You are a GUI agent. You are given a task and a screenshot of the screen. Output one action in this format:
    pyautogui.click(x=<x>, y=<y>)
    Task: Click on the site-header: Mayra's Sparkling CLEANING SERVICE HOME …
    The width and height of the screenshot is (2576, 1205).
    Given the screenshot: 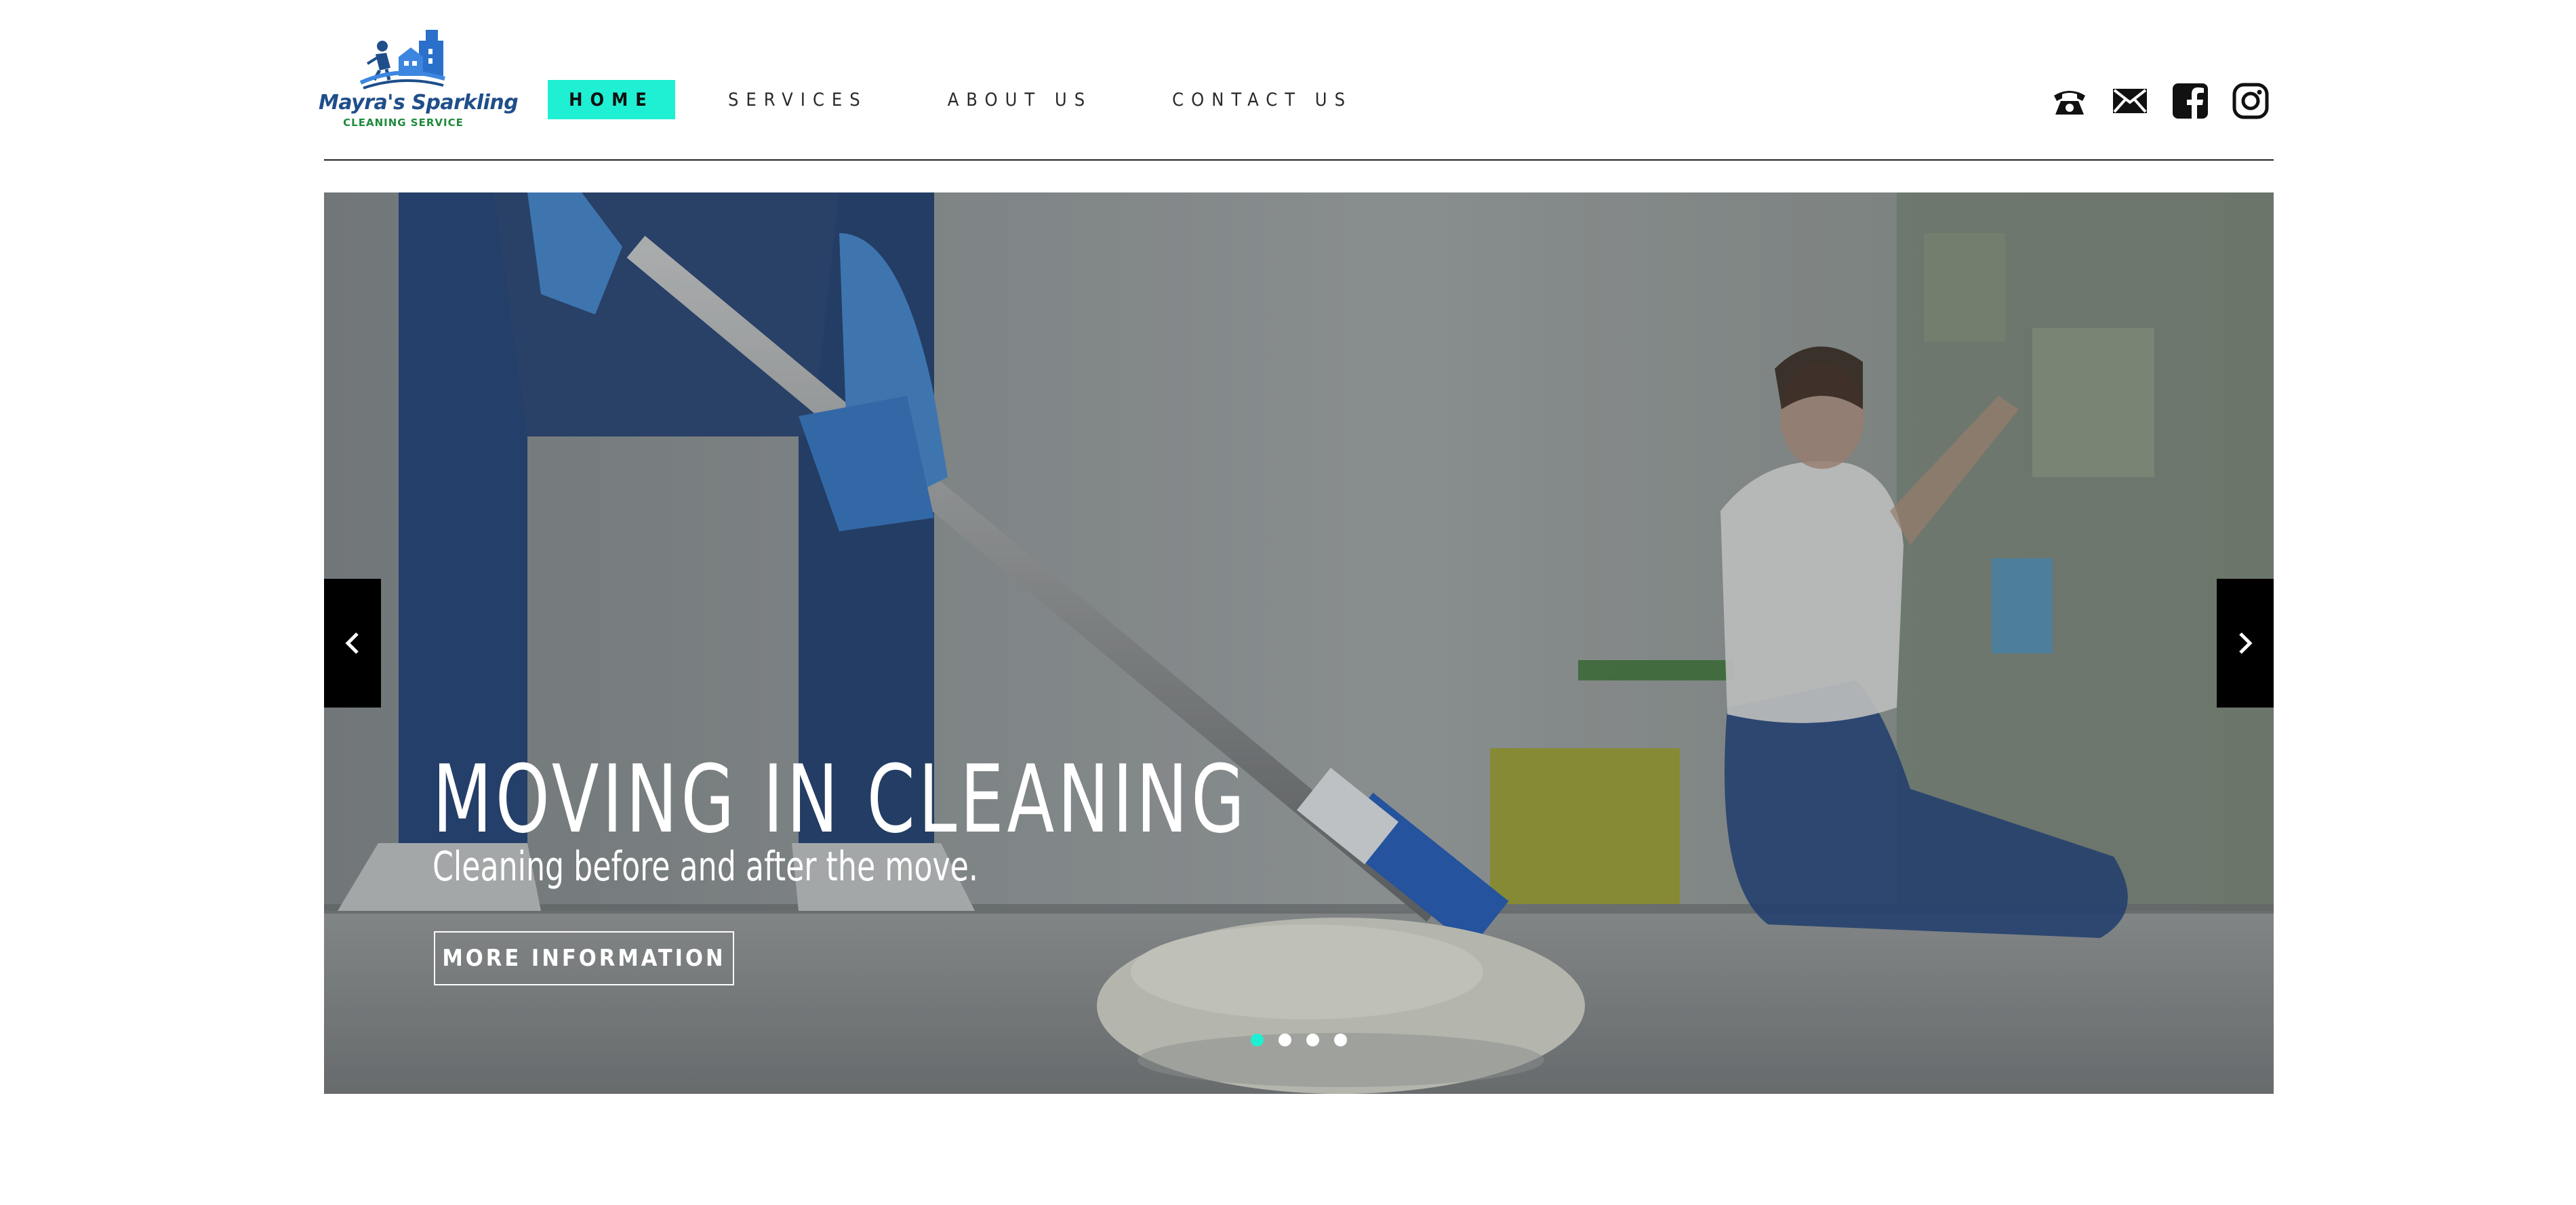 What is the action you would take?
    pyautogui.click(x=1288, y=81)
    